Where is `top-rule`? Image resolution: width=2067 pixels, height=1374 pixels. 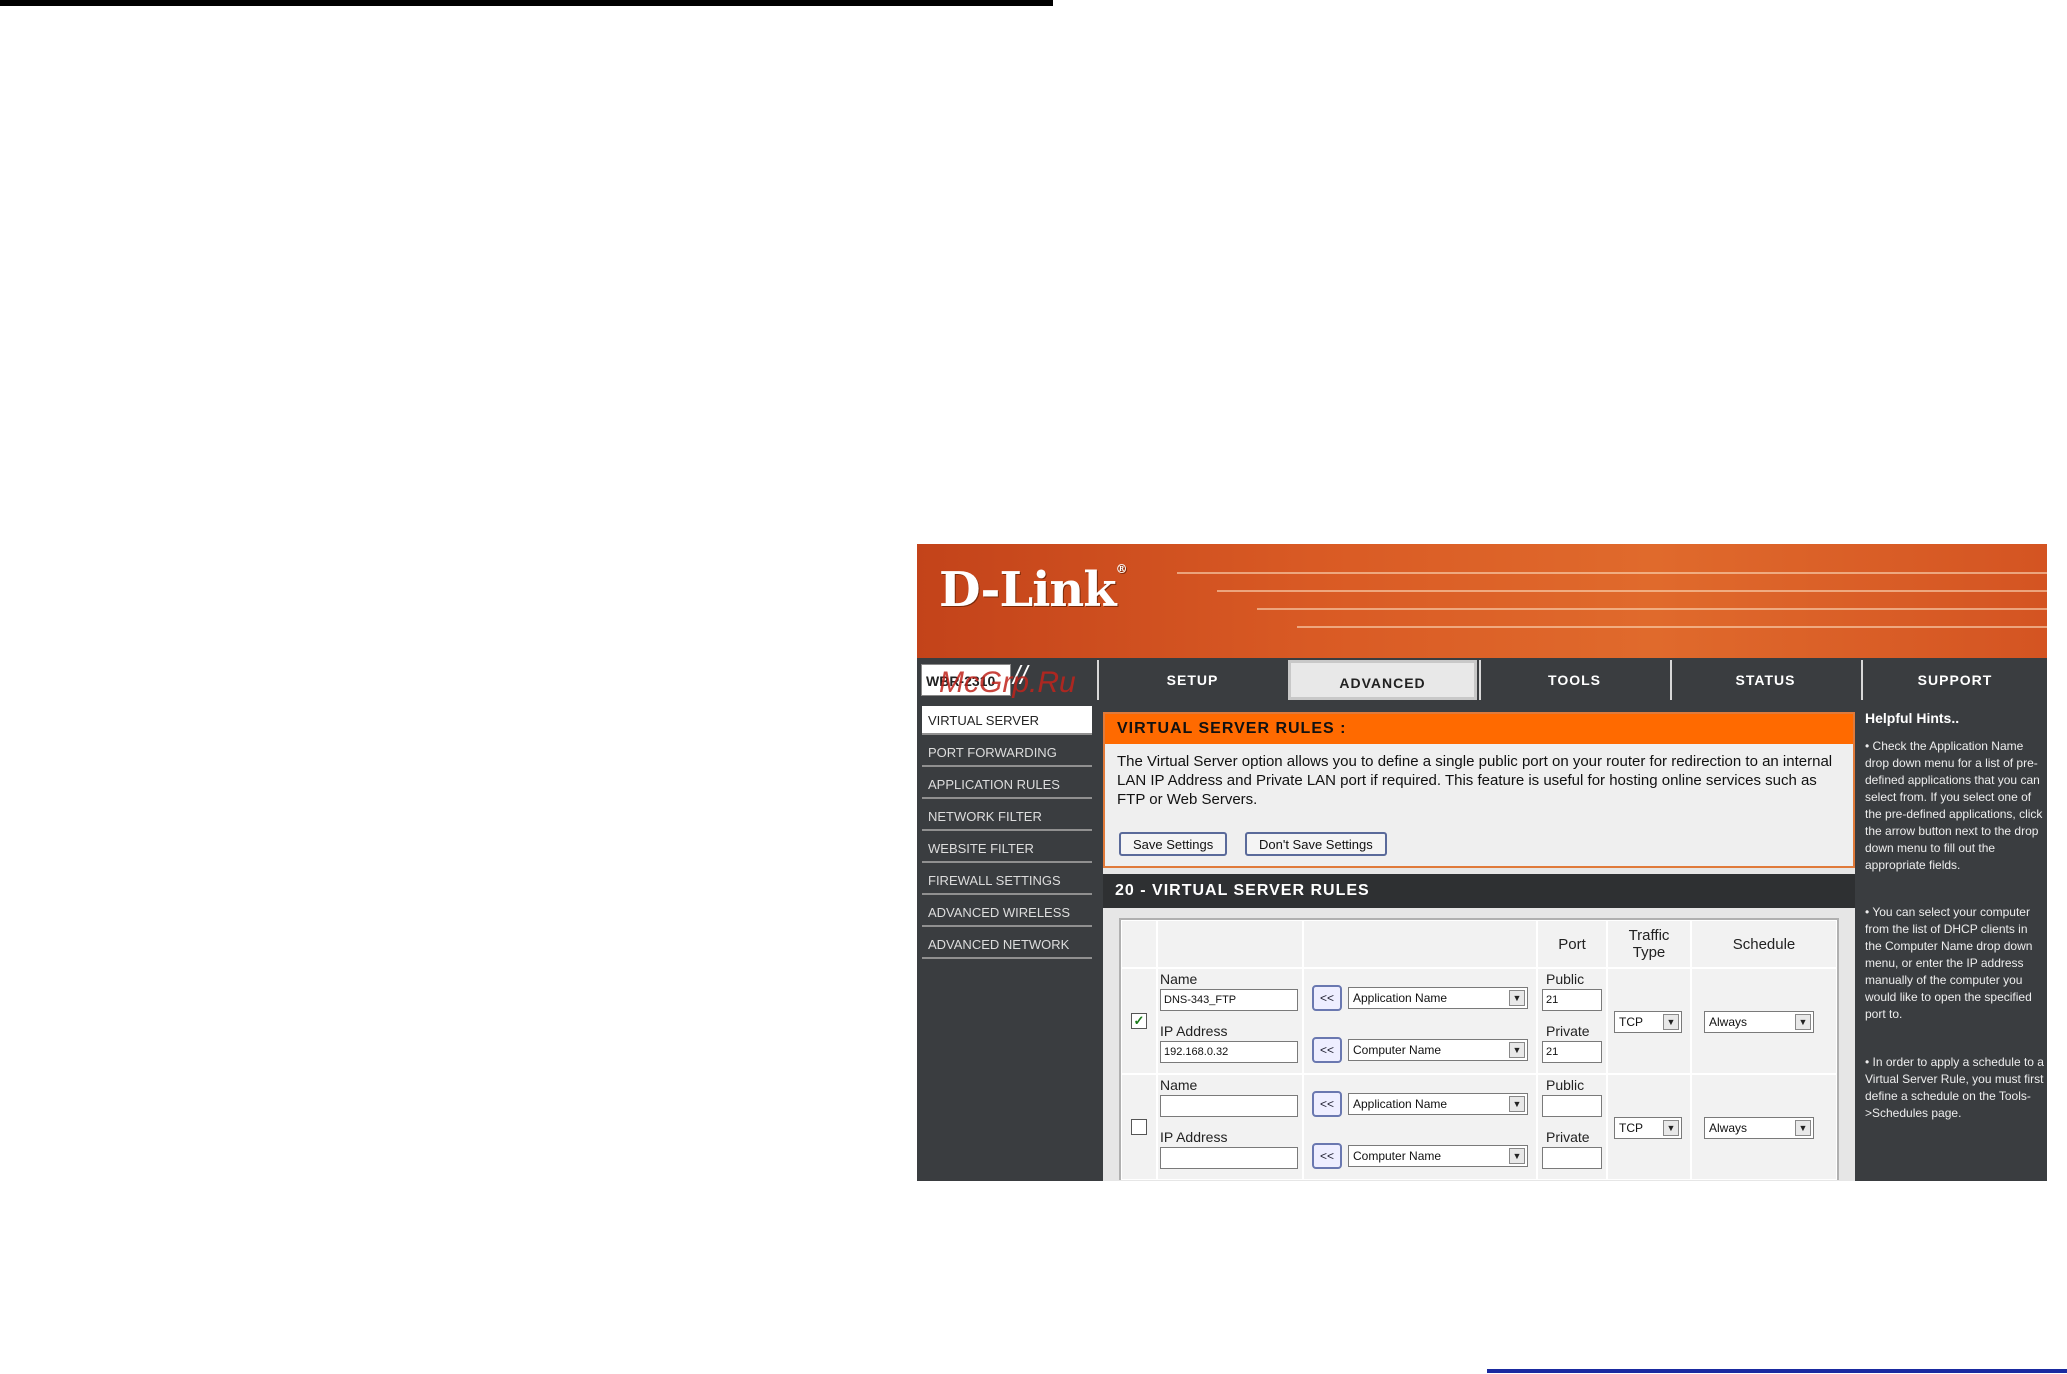 top-rule is located at coordinates (526, 3).